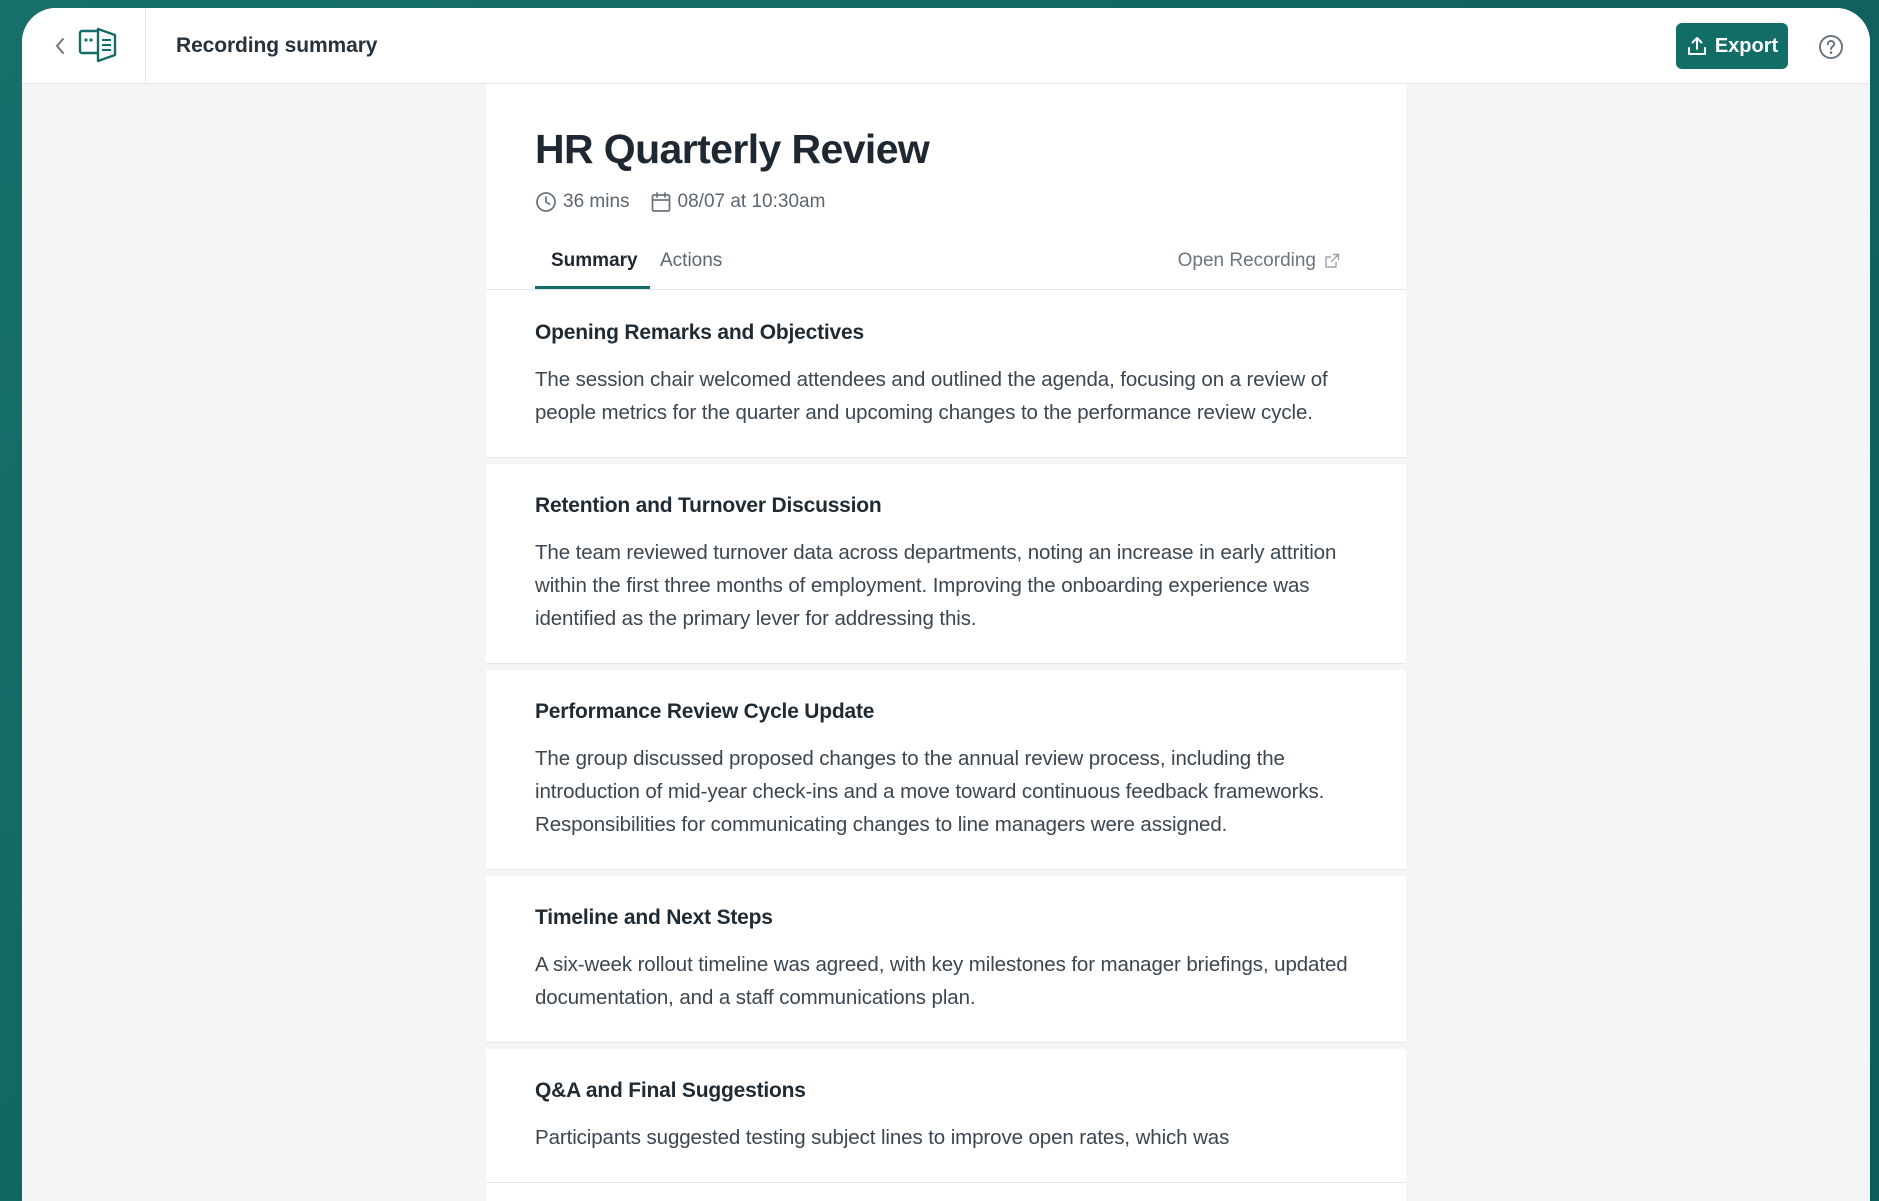 The height and width of the screenshot is (1201, 1879). Describe the element at coordinates (1332, 260) in the screenshot. I see `external-link-icon` at that location.